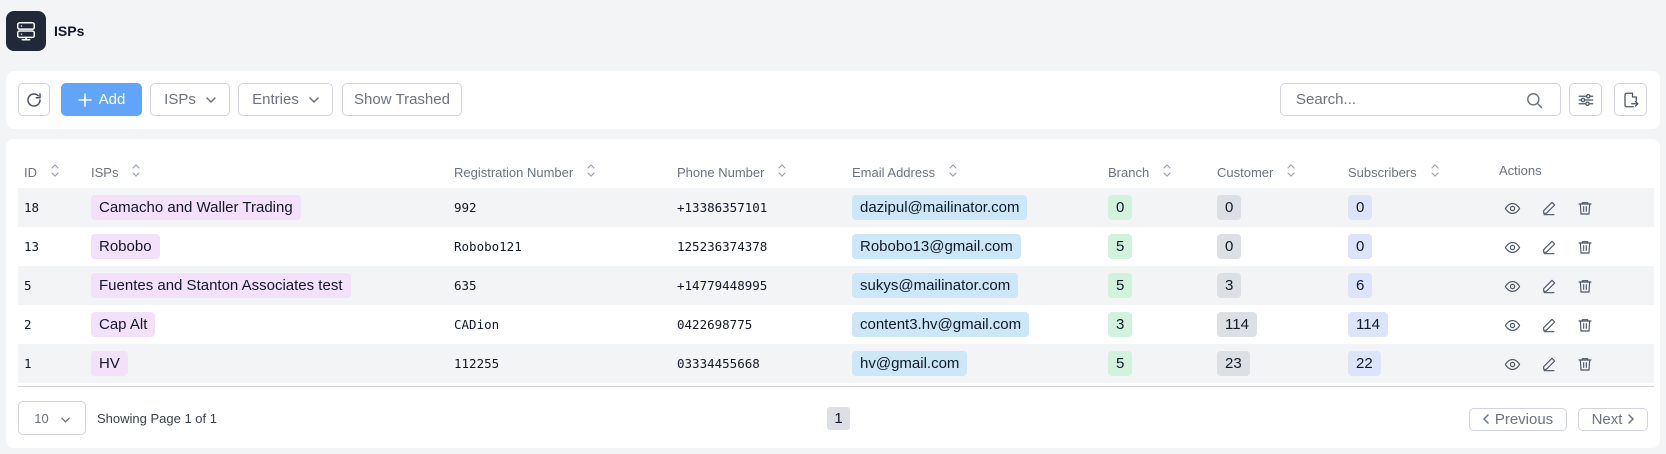  I want to click on header-label: Customer, so click(1245, 172).